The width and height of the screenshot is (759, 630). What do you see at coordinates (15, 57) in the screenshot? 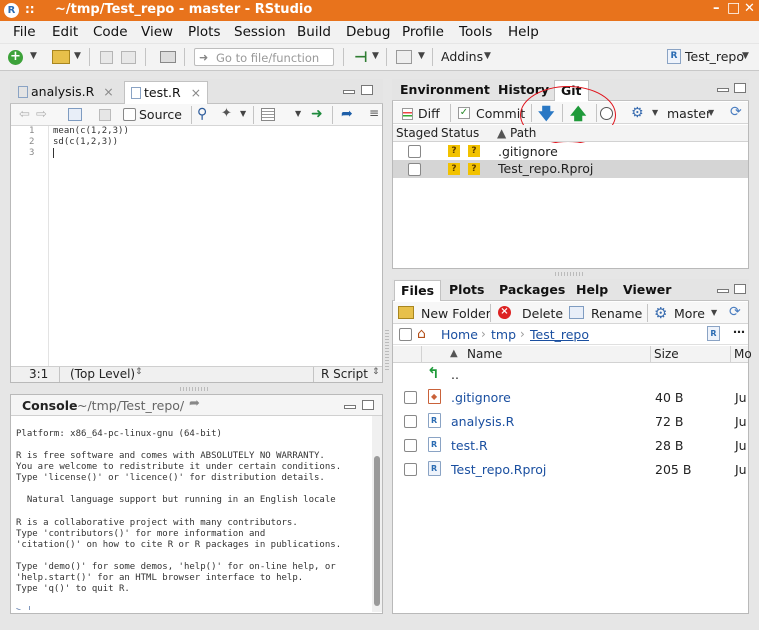
I see `new-file-icon: +` at bounding box center [15, 57].